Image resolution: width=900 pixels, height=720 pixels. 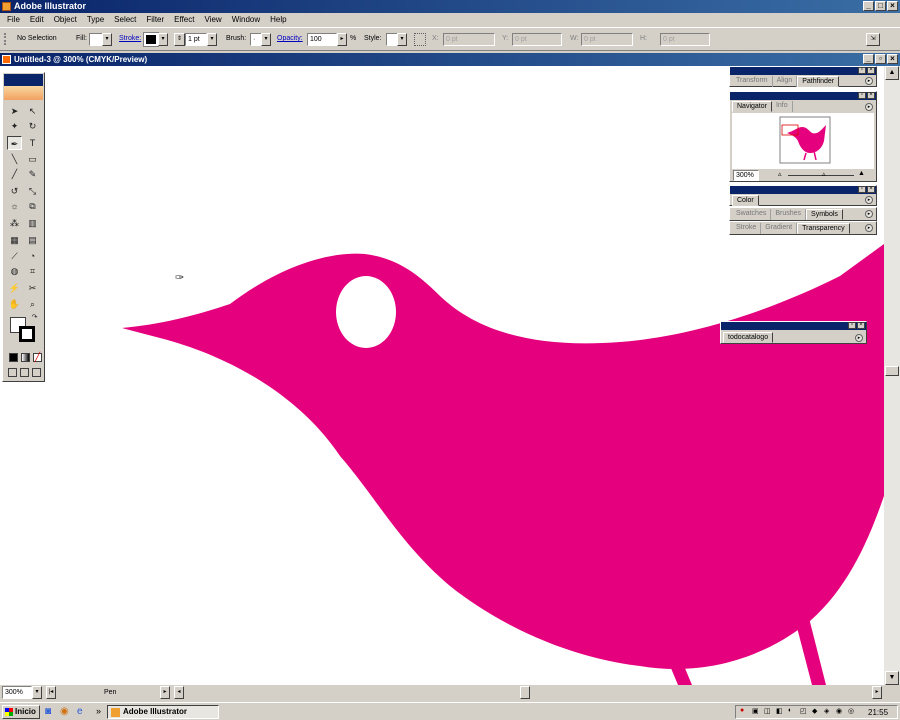 I want to click on menu-window: Window, so click(x=246, y=19).